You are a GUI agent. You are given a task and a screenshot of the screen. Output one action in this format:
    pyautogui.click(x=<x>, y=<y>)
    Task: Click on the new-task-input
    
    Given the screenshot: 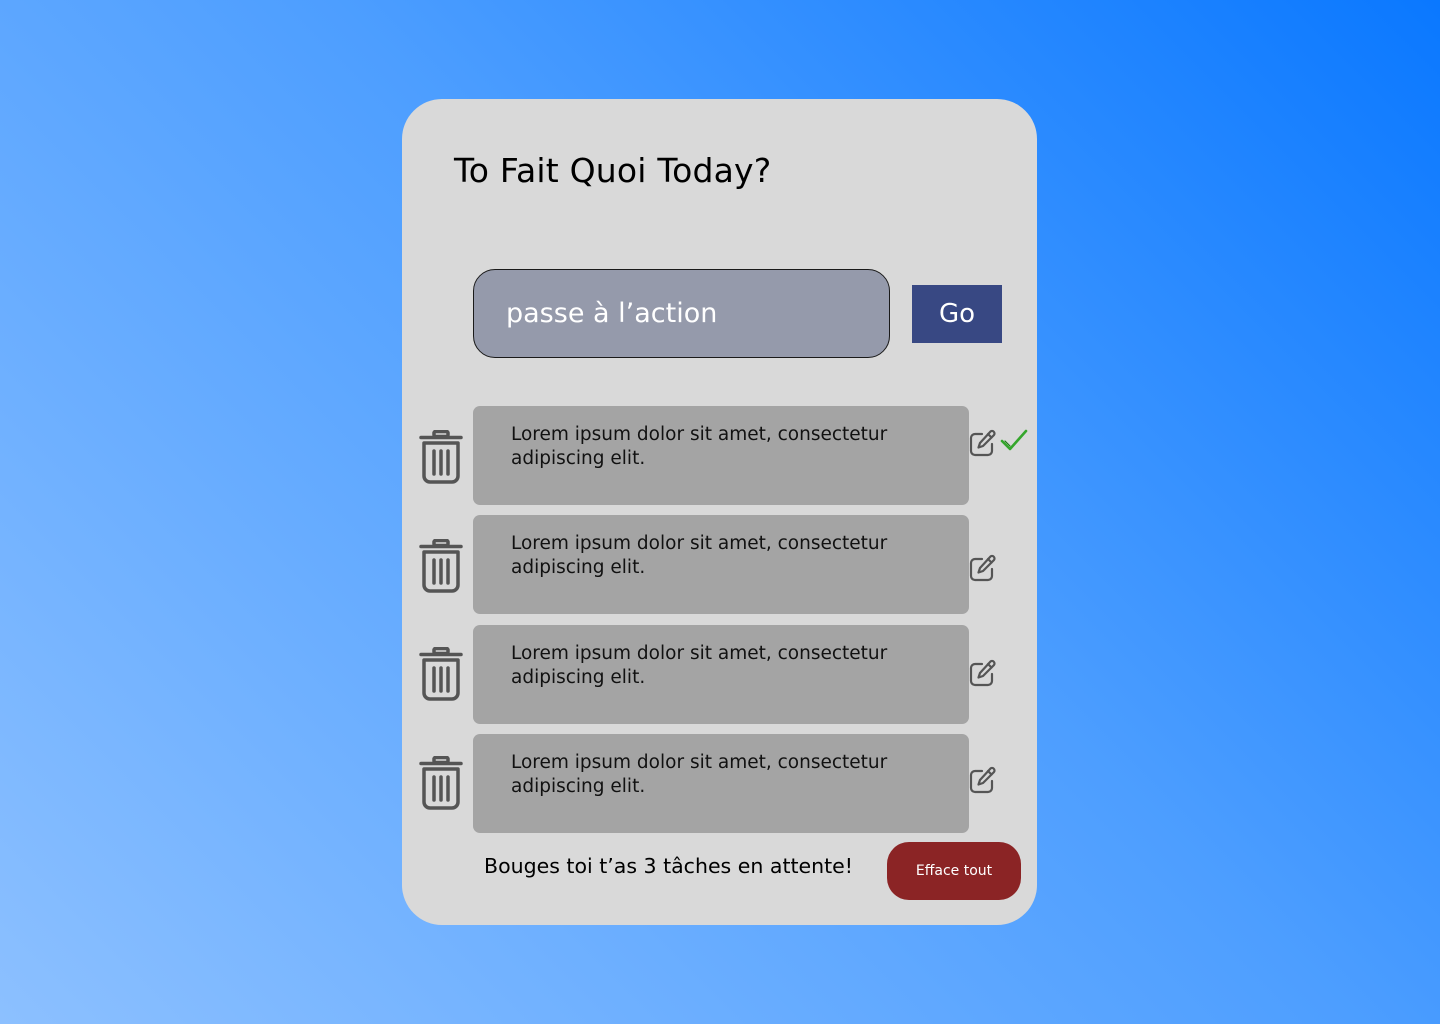 What is the action you would take?
    pyautogui.click(x=681, y=313)
    